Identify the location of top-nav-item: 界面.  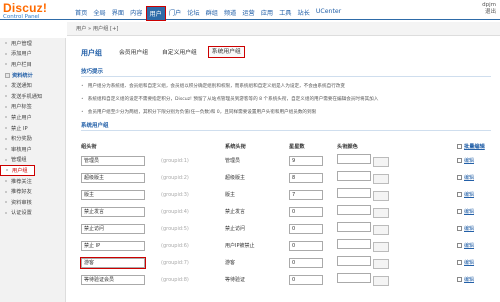
(118, 13).